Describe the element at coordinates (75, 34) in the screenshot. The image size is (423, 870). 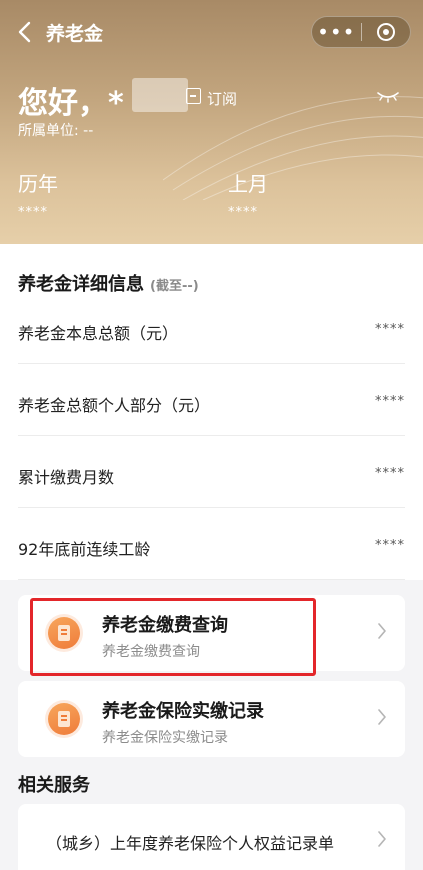
I see `page-title: 养老金` at that location.